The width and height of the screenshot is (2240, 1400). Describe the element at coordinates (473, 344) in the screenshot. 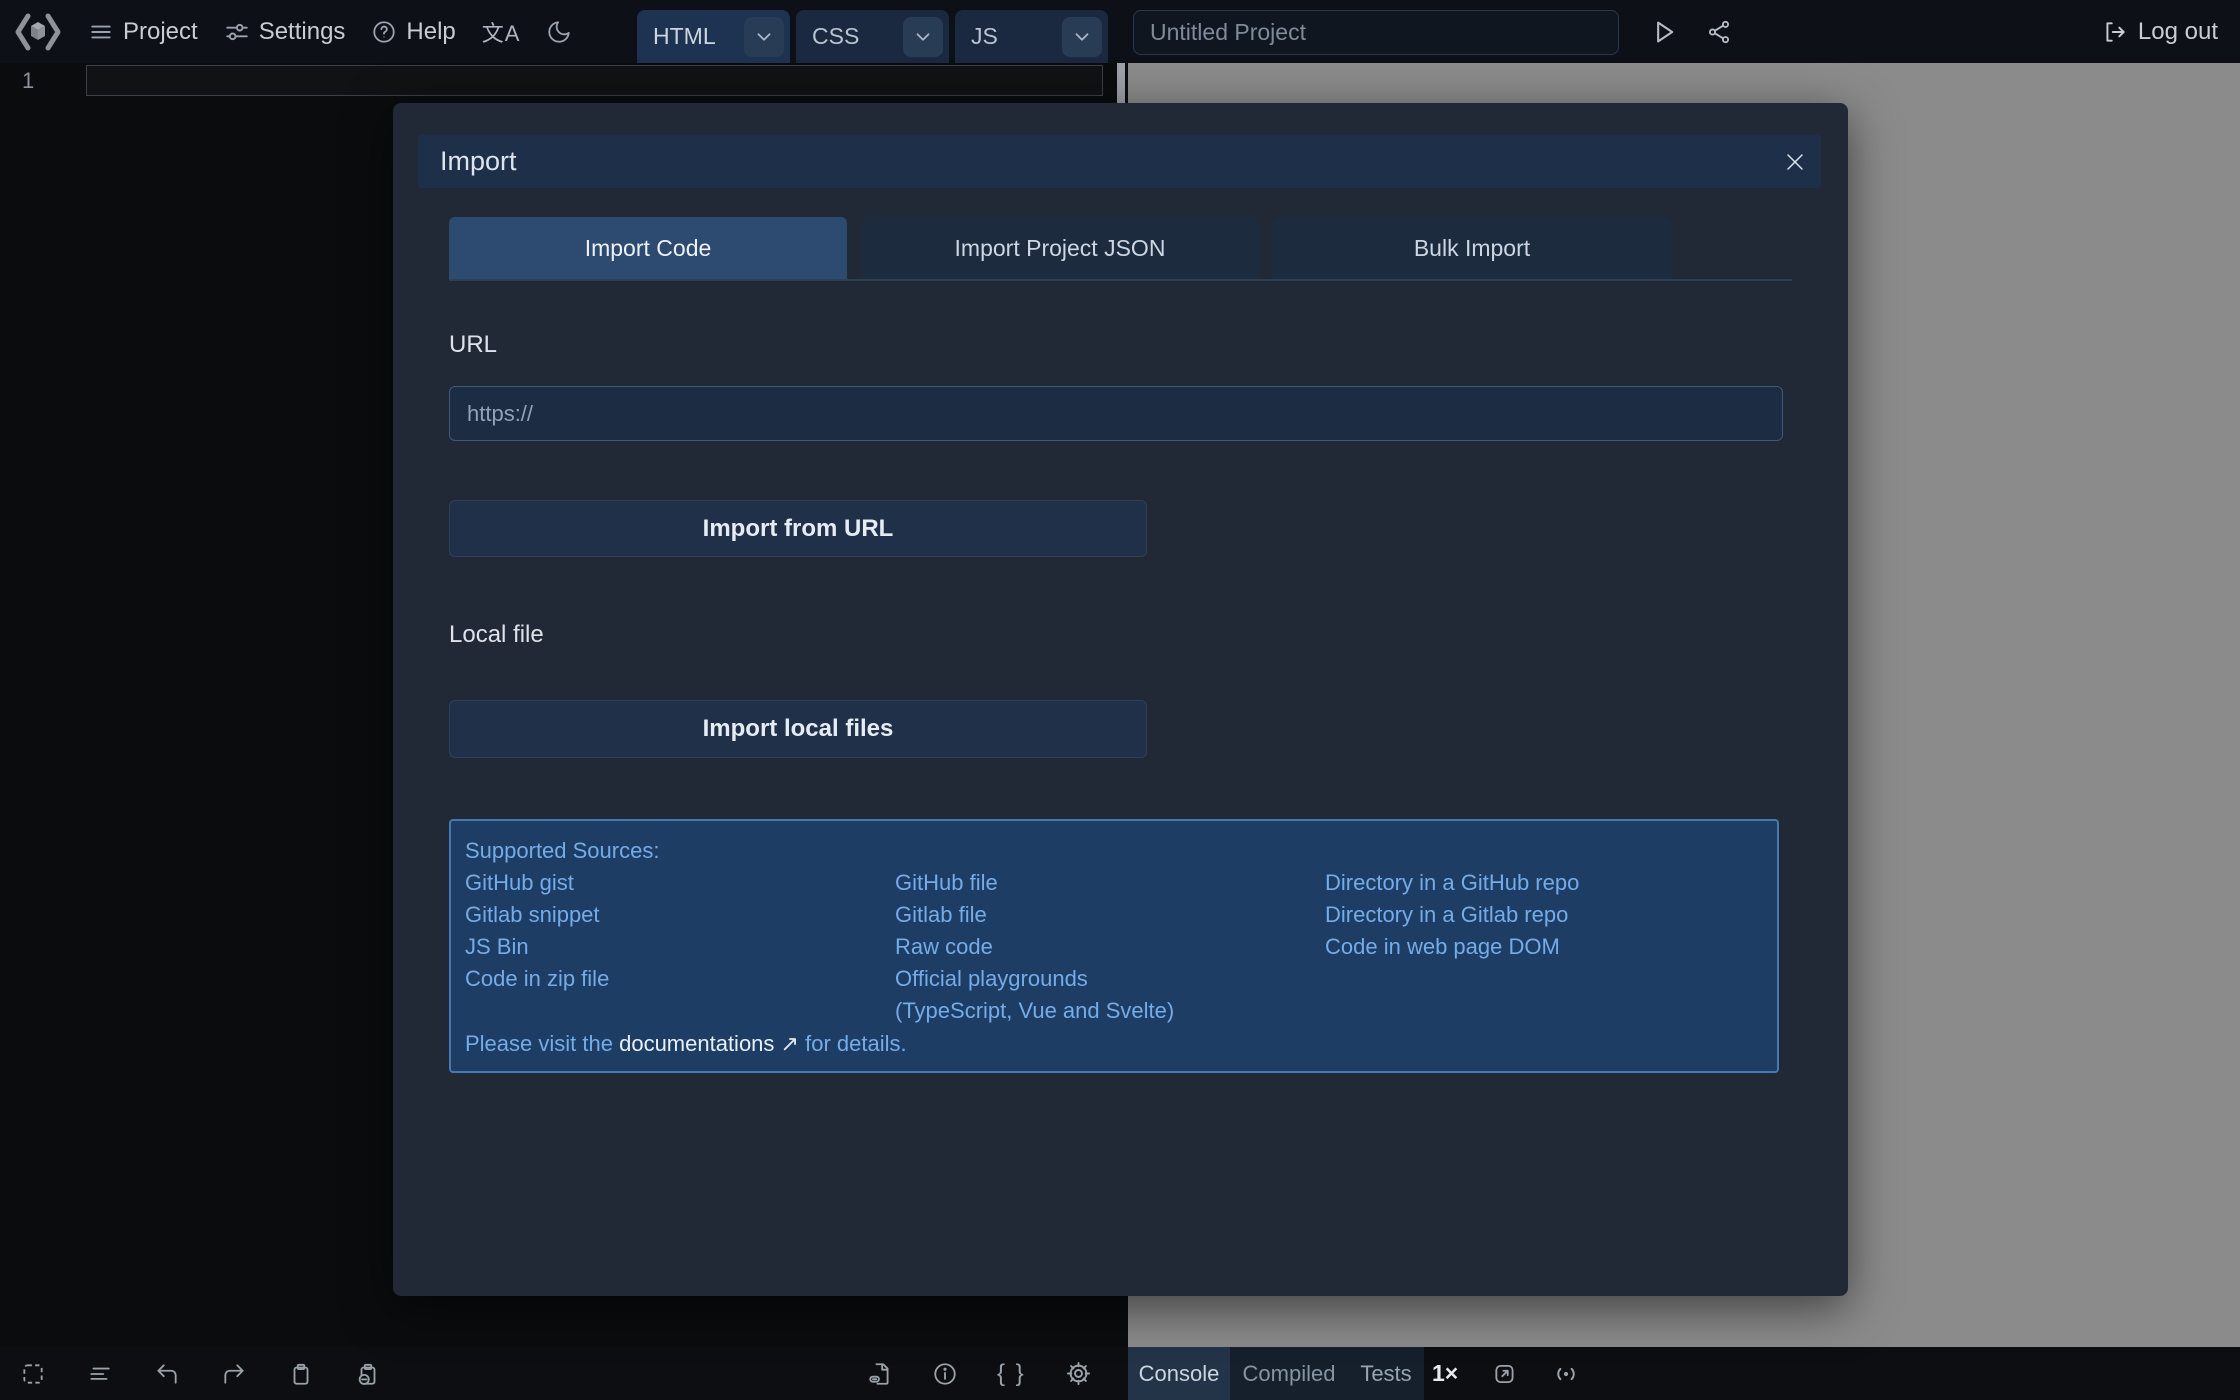

I see `url-label: URL` at that location.